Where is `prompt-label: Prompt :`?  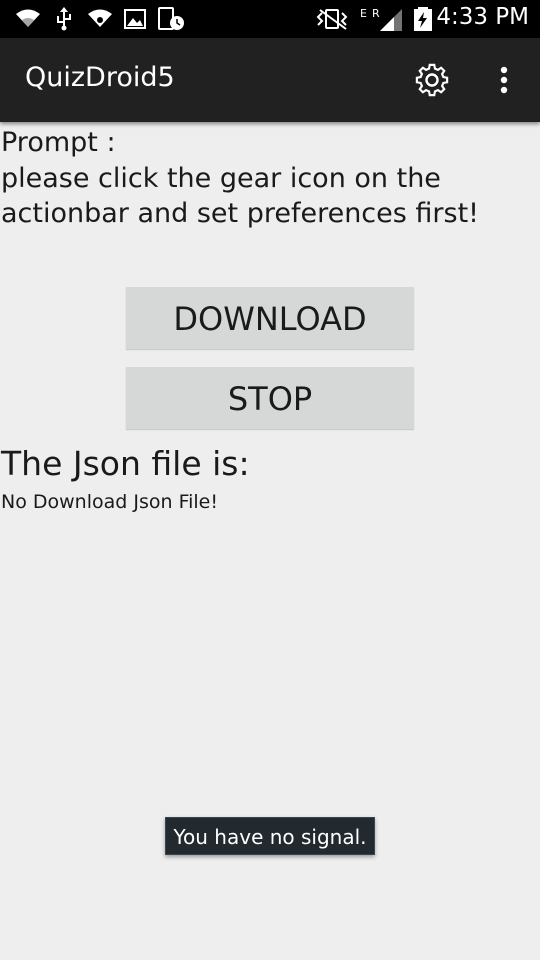
prompt-label: Prompt : is located at coordinates (58, 142).